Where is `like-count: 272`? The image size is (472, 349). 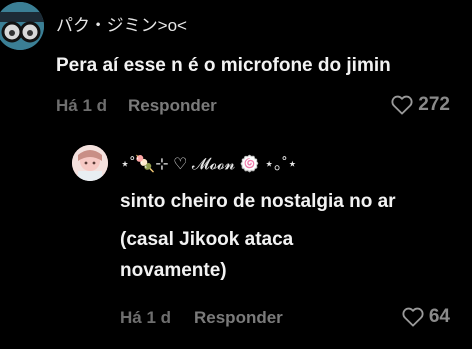 like-count: 272 is located at coordinates (434, 104).